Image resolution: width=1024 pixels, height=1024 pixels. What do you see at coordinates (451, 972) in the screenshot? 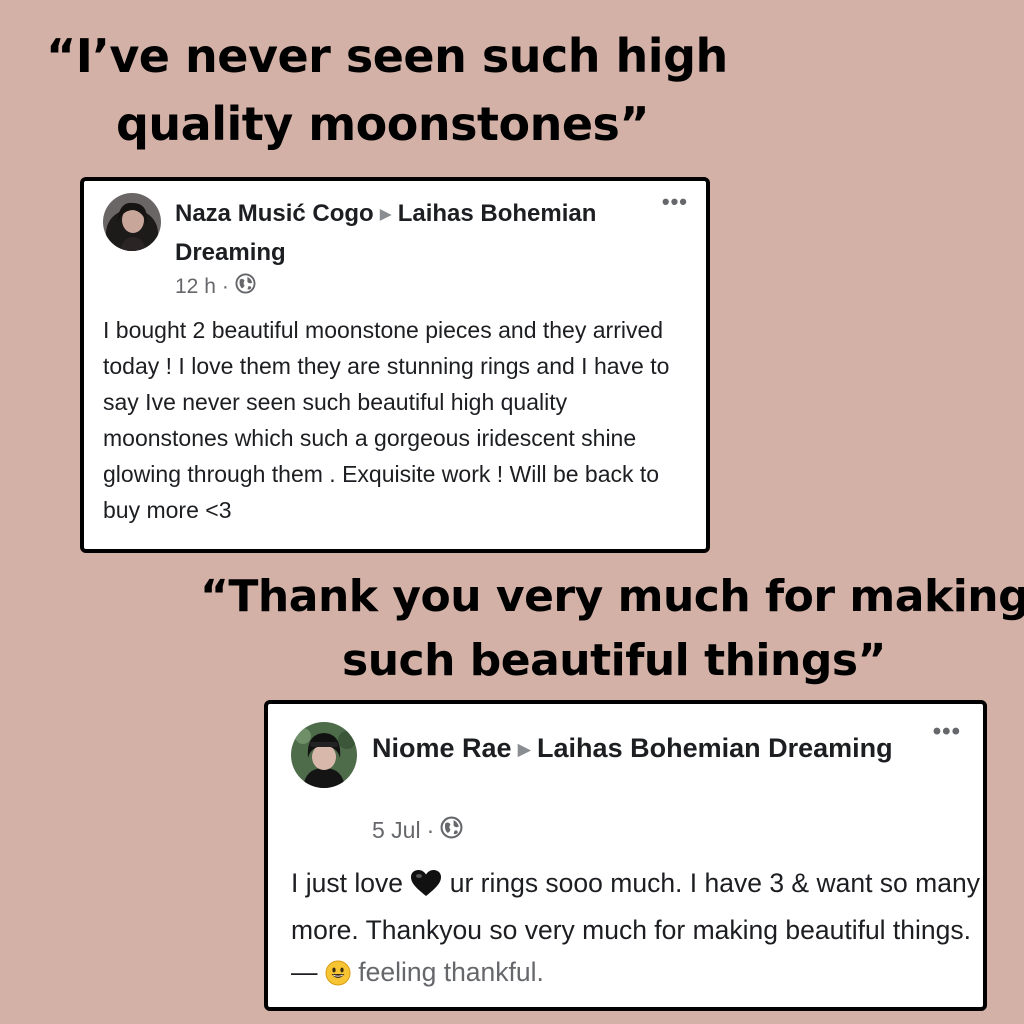
I see `feeling-status: feeling thankful.` at bounding box center [451, 972].